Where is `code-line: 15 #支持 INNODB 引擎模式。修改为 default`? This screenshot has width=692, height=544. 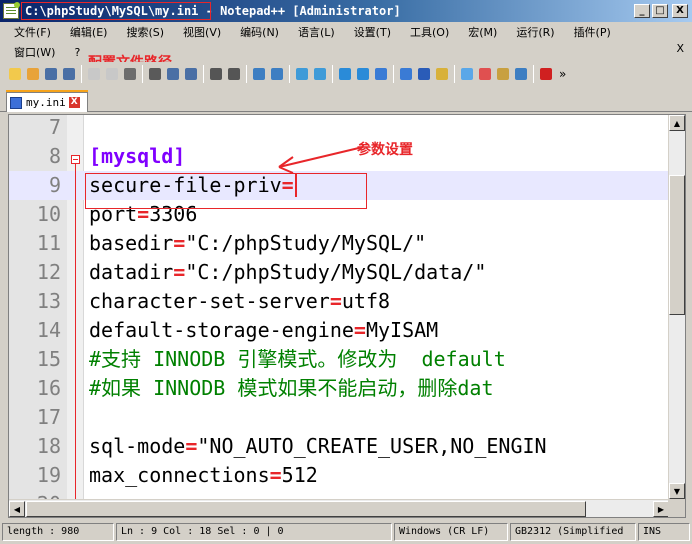
code-line: 15 #支持 INNODB 引擎模式。修改为 default is located at coordinates (339, 359).